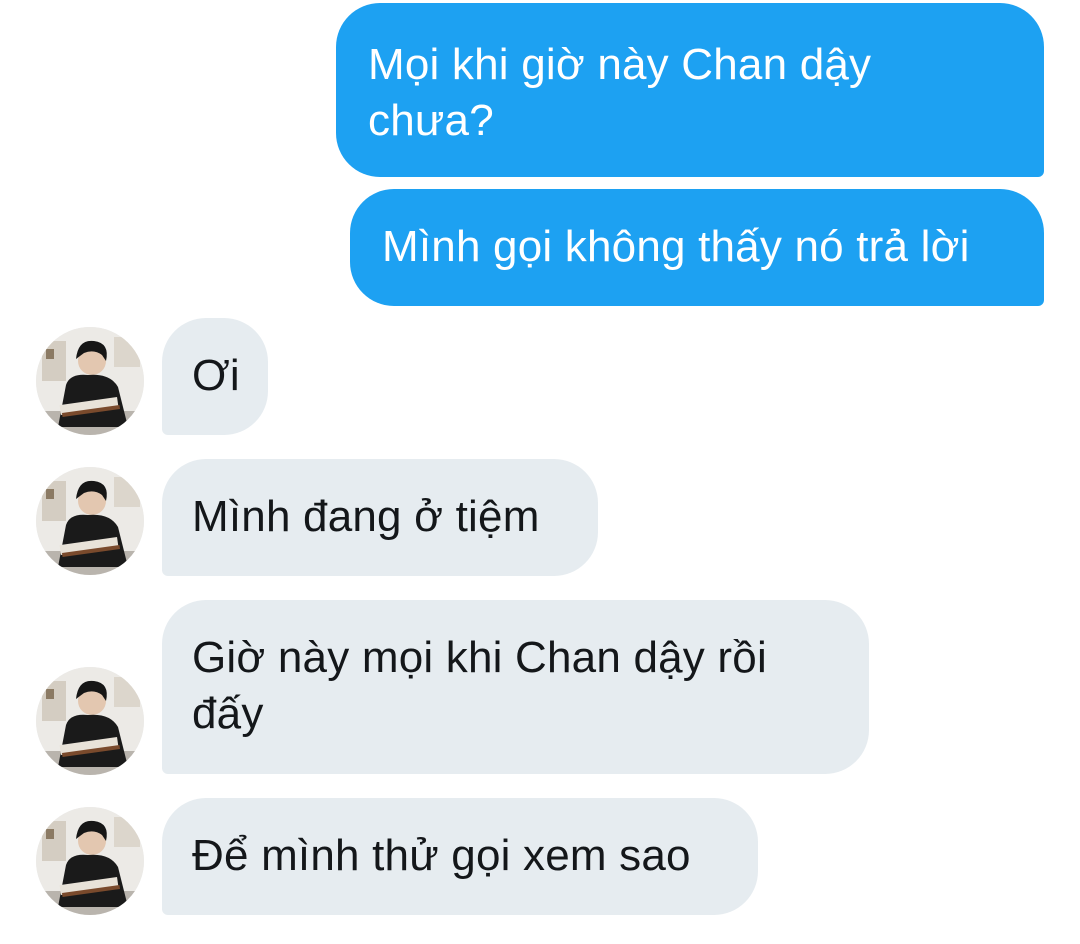 Image resolution: width=1080 pixels, height=944 pixels. I want to click on message-text: Ơi, so click(216, 375).